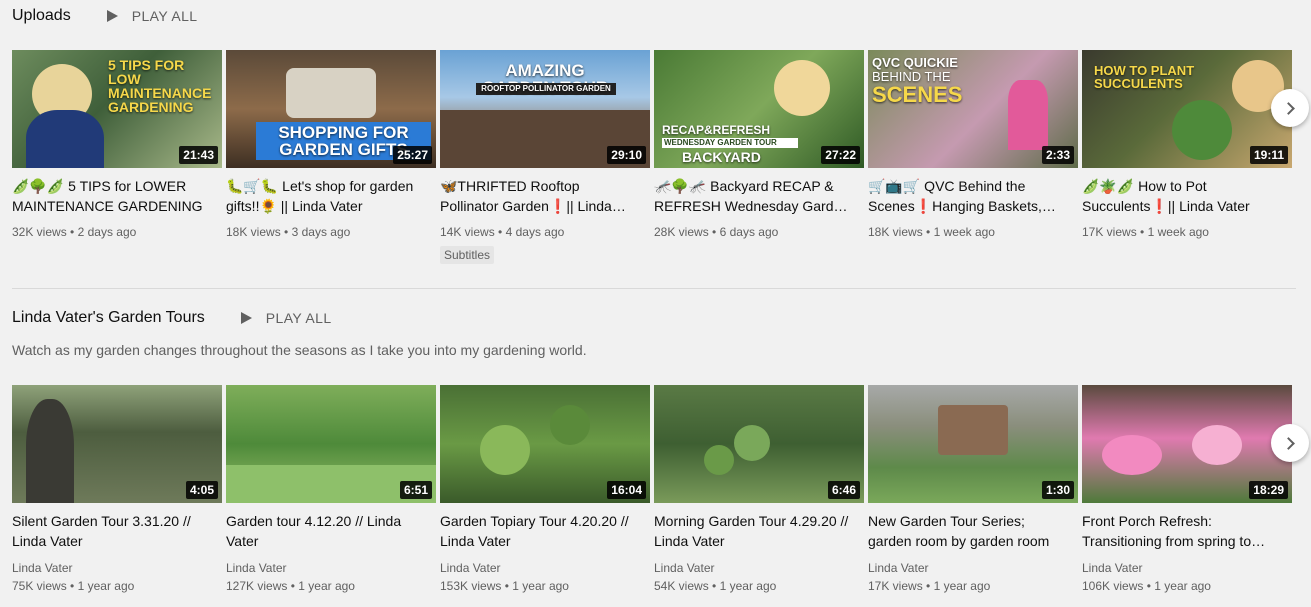 This screenshot has height=607, width=1311. Describe the element at coordinates (108, 318) in the screenshot. I see `shelf-title: Linda Vater's Garden Tours` at that location.